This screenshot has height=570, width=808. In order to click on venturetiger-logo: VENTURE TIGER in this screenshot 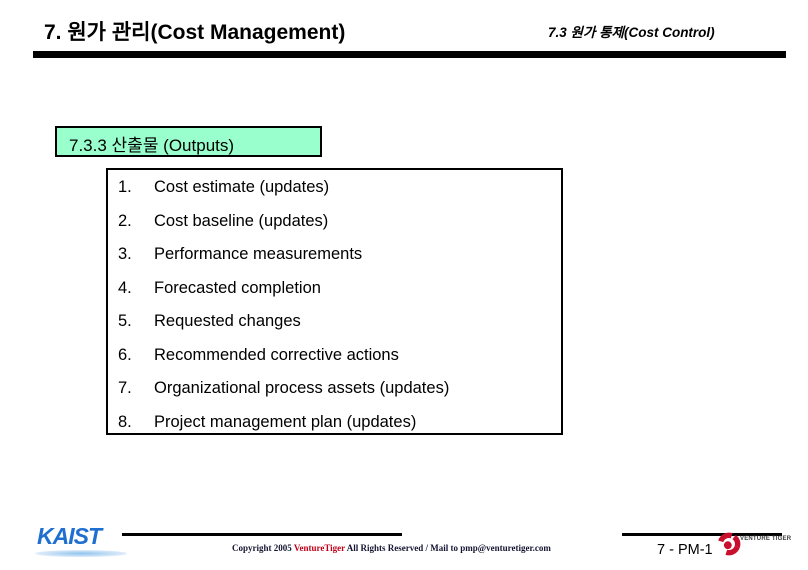, I will do `click(752, 544)`.